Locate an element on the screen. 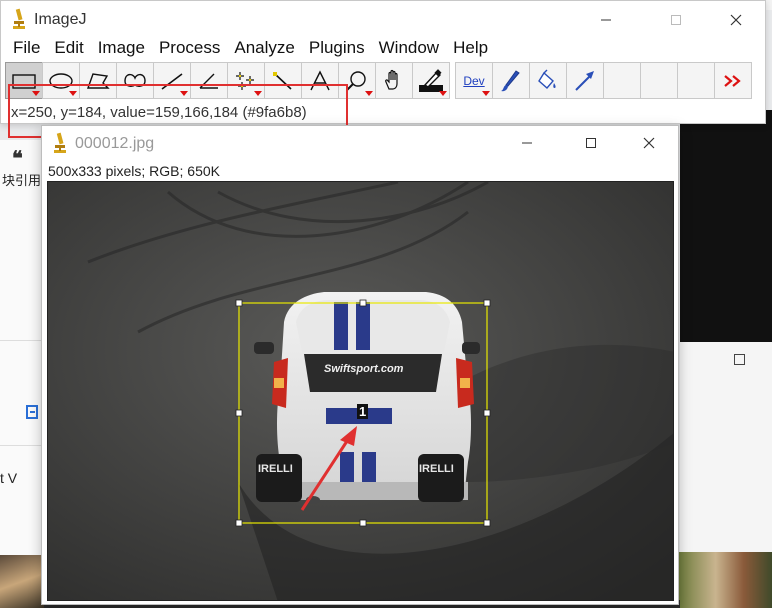 The height and width of the screenshot is (608, 772). quote-icon: ❝ is located at coordinates (17, 158).